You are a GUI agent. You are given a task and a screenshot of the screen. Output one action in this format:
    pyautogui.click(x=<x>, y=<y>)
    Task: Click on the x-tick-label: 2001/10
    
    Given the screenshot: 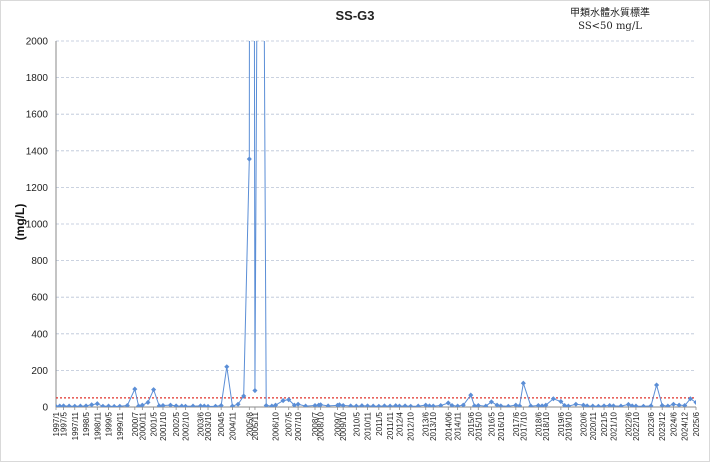 What is the action you would take?
    pyautogui.click(x=163, y=425)
    